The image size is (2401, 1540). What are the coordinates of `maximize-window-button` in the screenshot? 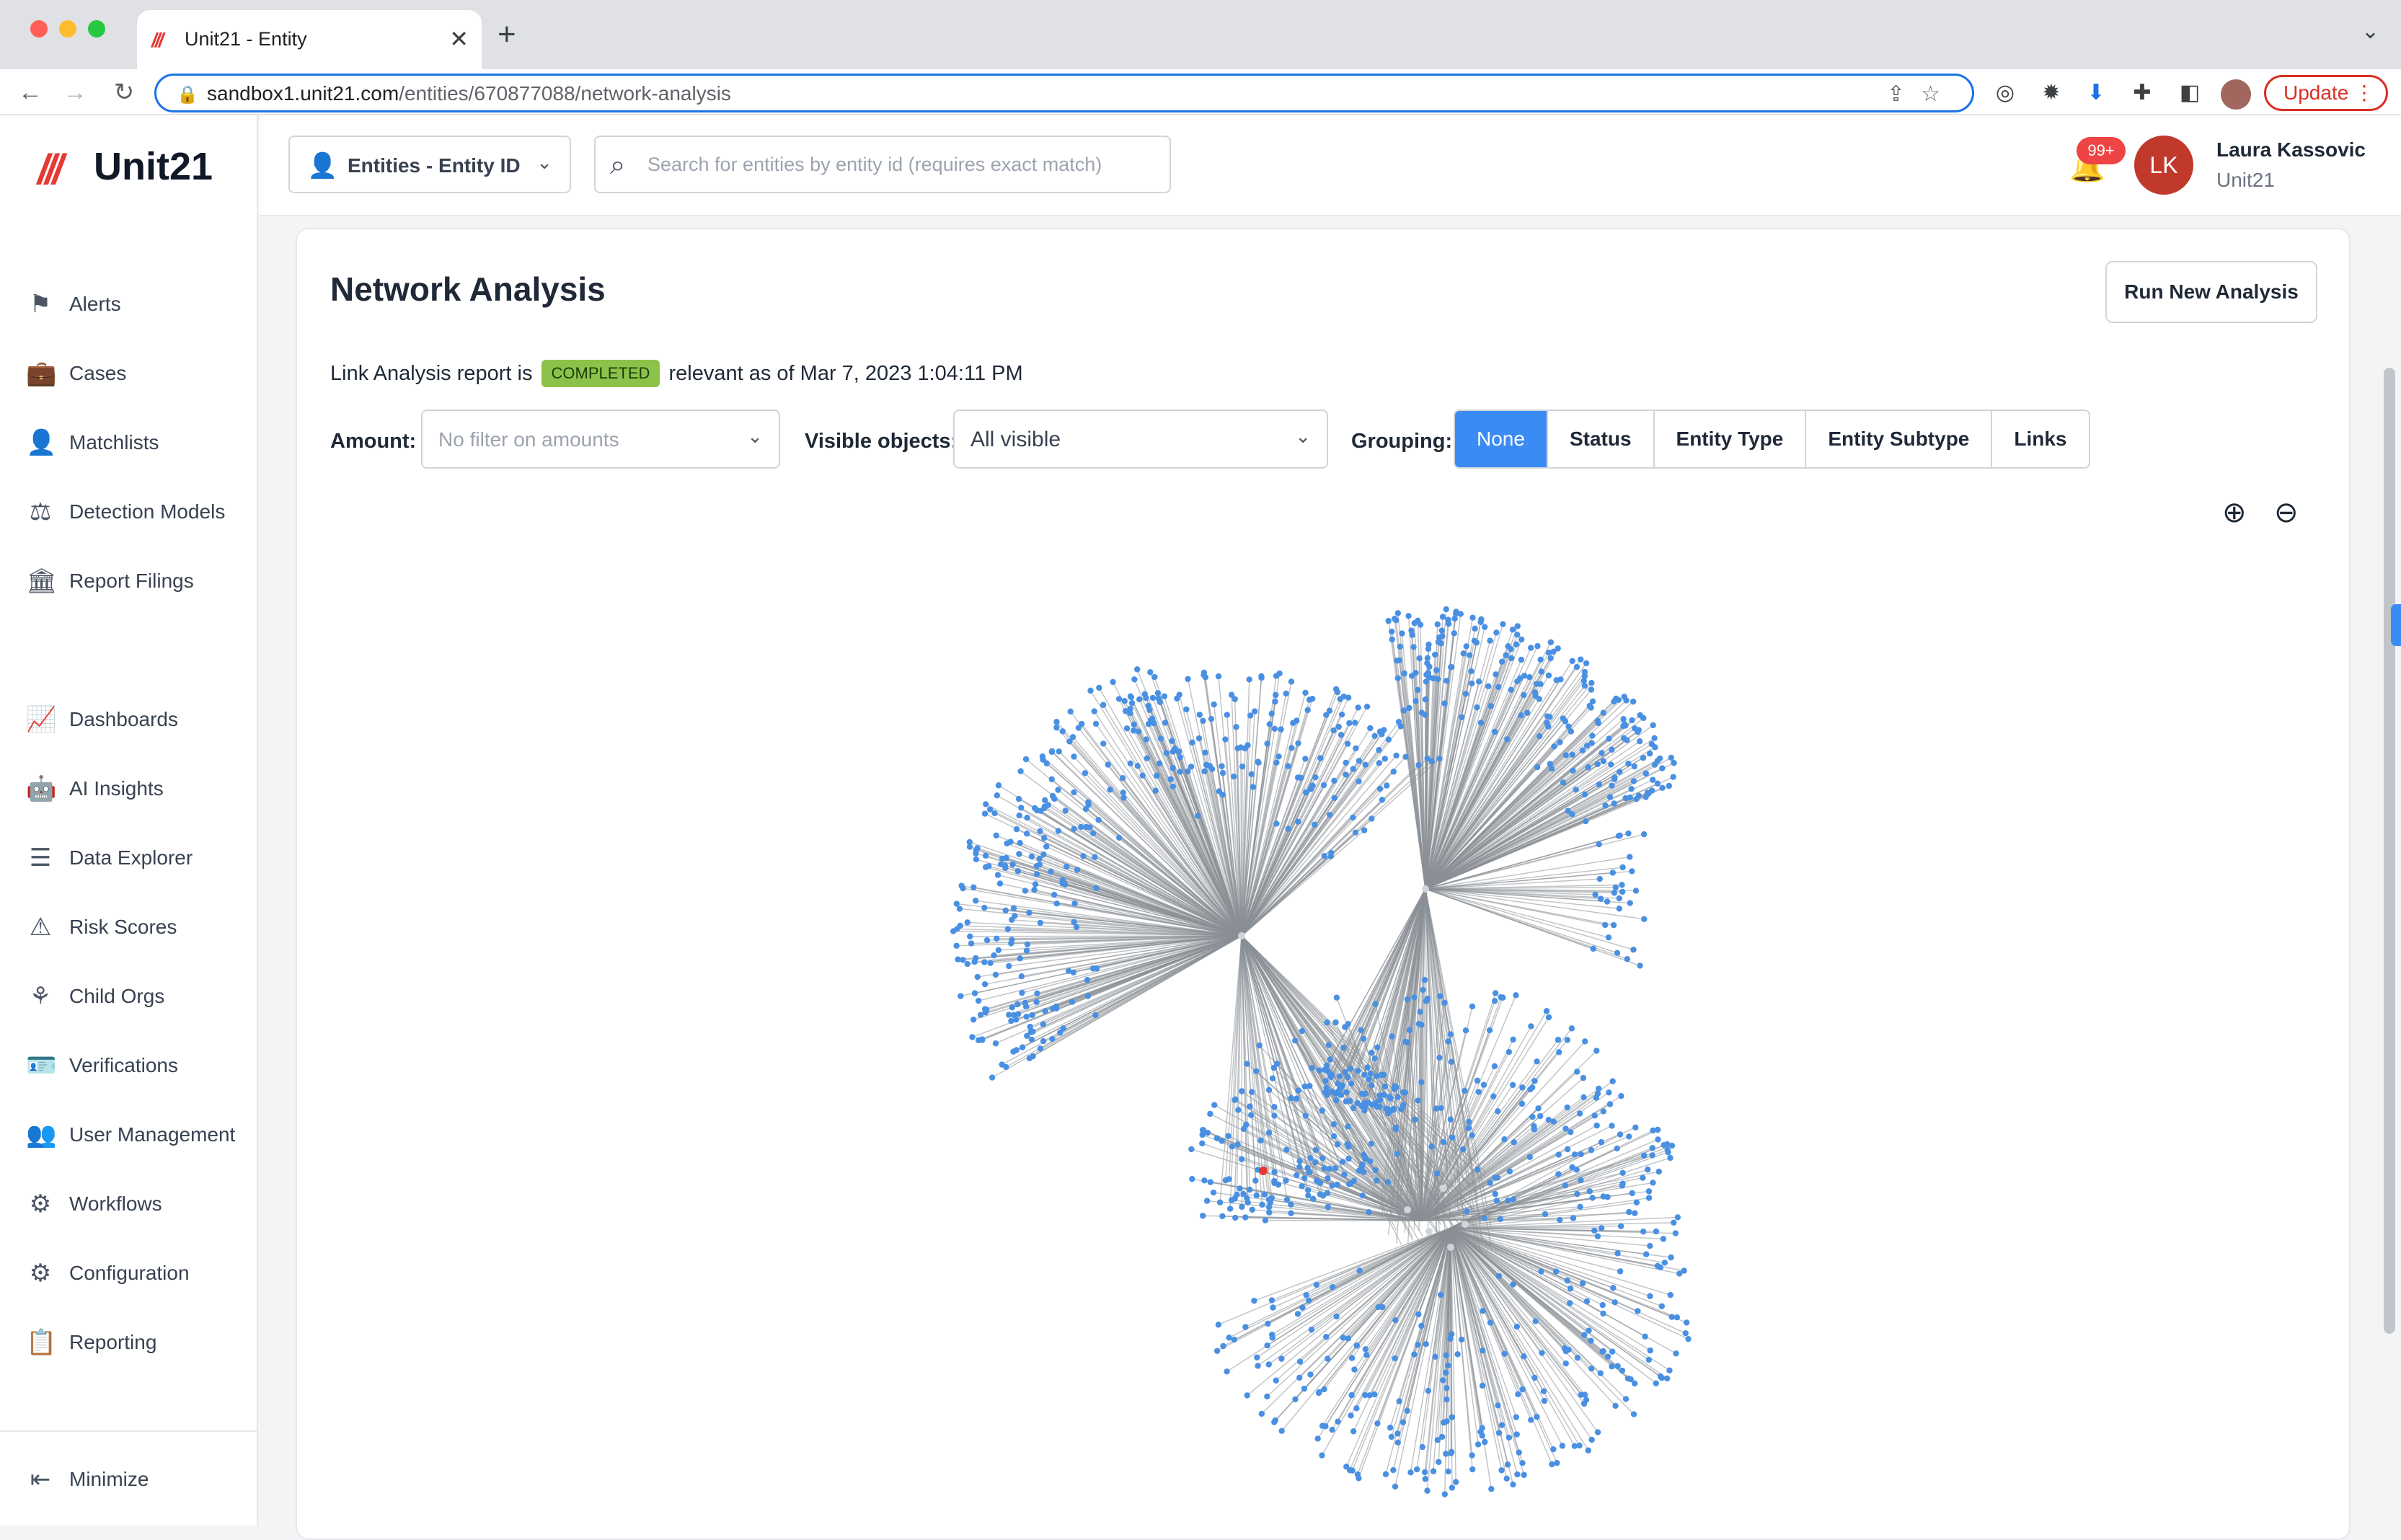 It's located at (96, 28).